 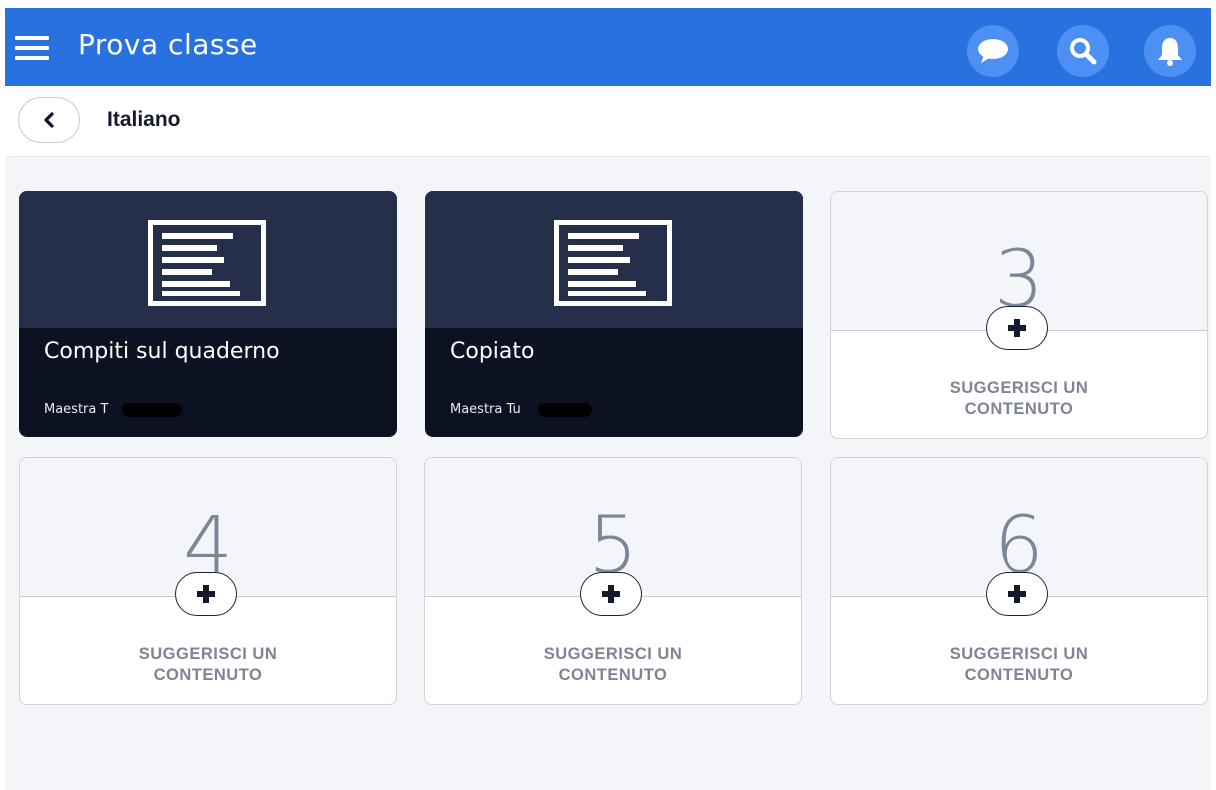 I want to click on suggest-content-card: 3 SUGGERISCI UN CONTENUTO, so click(x=1019, y=315).